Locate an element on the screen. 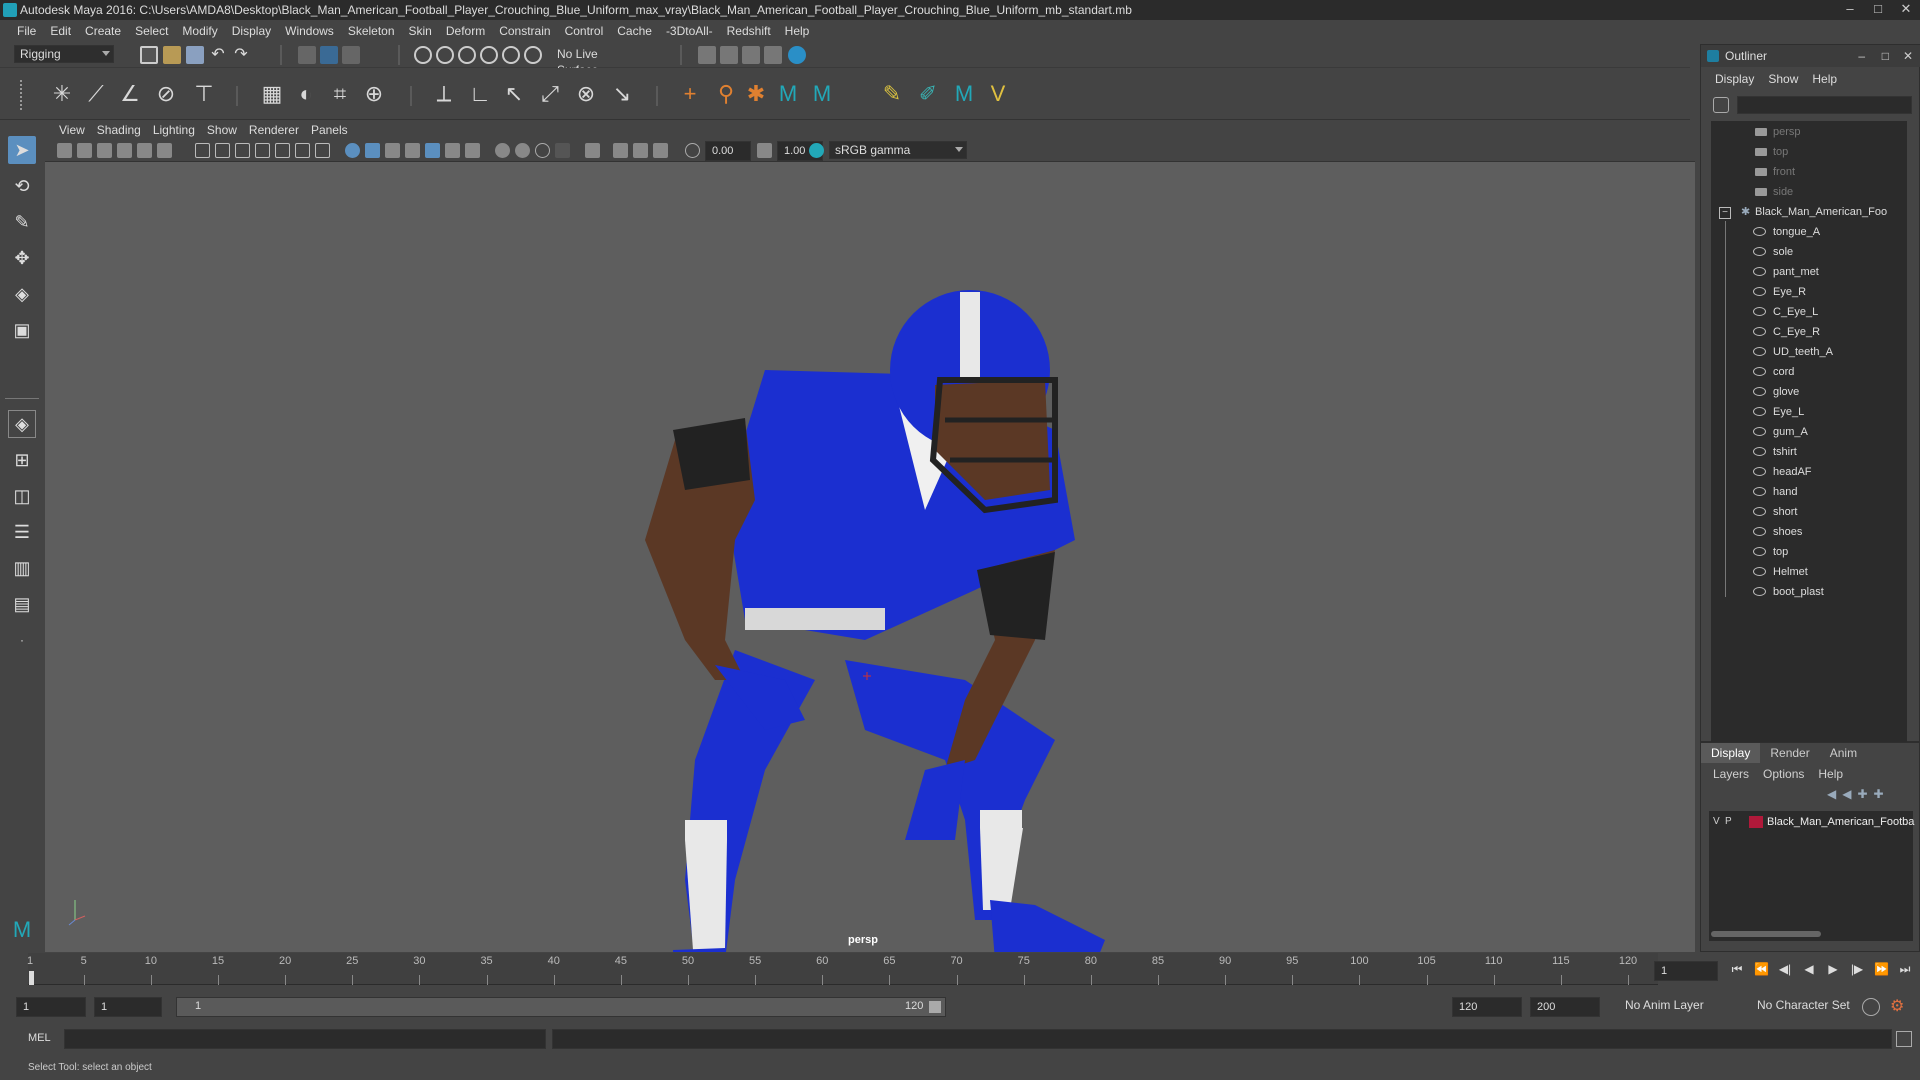 The width and height of the screenshot is (1920, 1080). mirror-joint-icon: ⊤ is located at coordinates (204, 94).